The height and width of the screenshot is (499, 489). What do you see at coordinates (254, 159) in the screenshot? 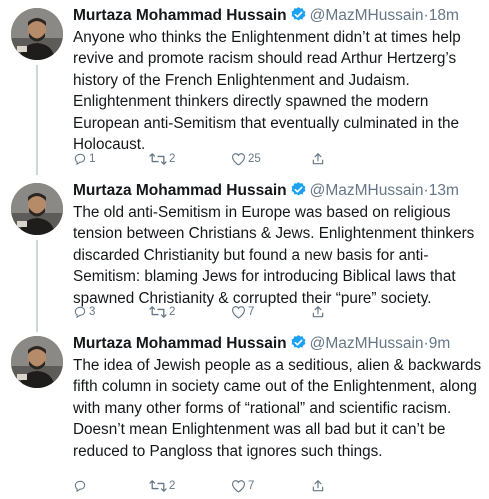
I see `like-count: 25` at bounding box center [254, 159].